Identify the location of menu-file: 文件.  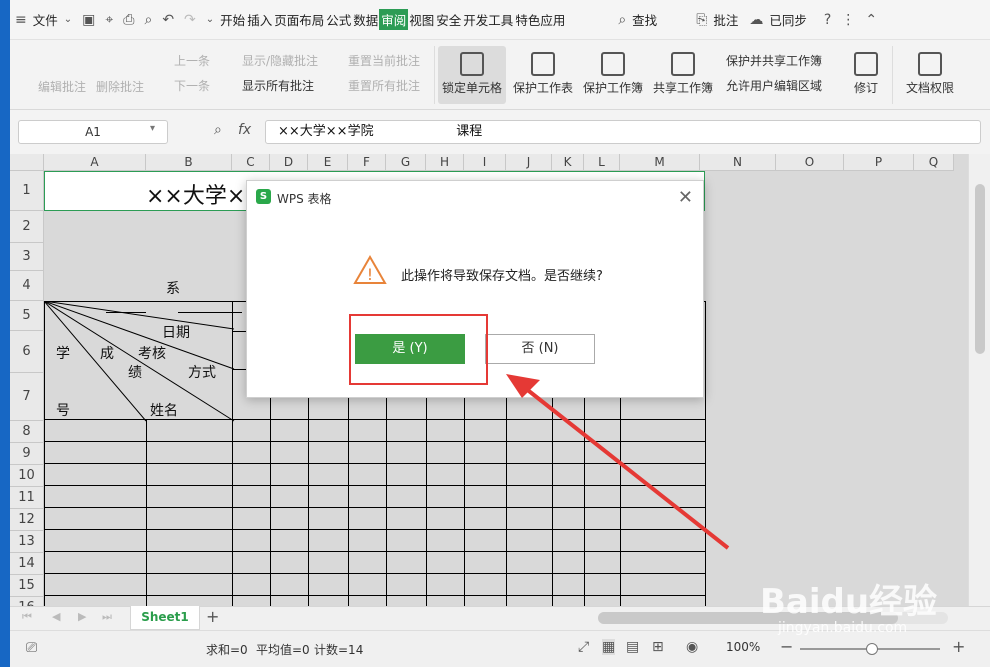
(45, 19).